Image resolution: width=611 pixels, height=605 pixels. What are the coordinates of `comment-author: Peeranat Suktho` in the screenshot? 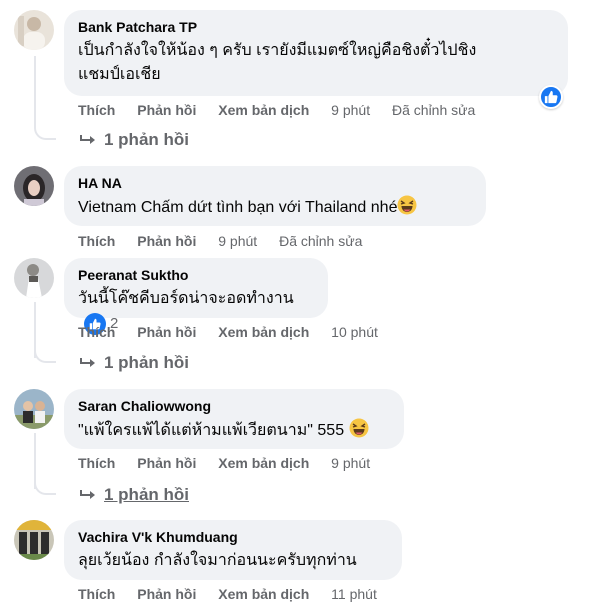 It's located at (196, 275).